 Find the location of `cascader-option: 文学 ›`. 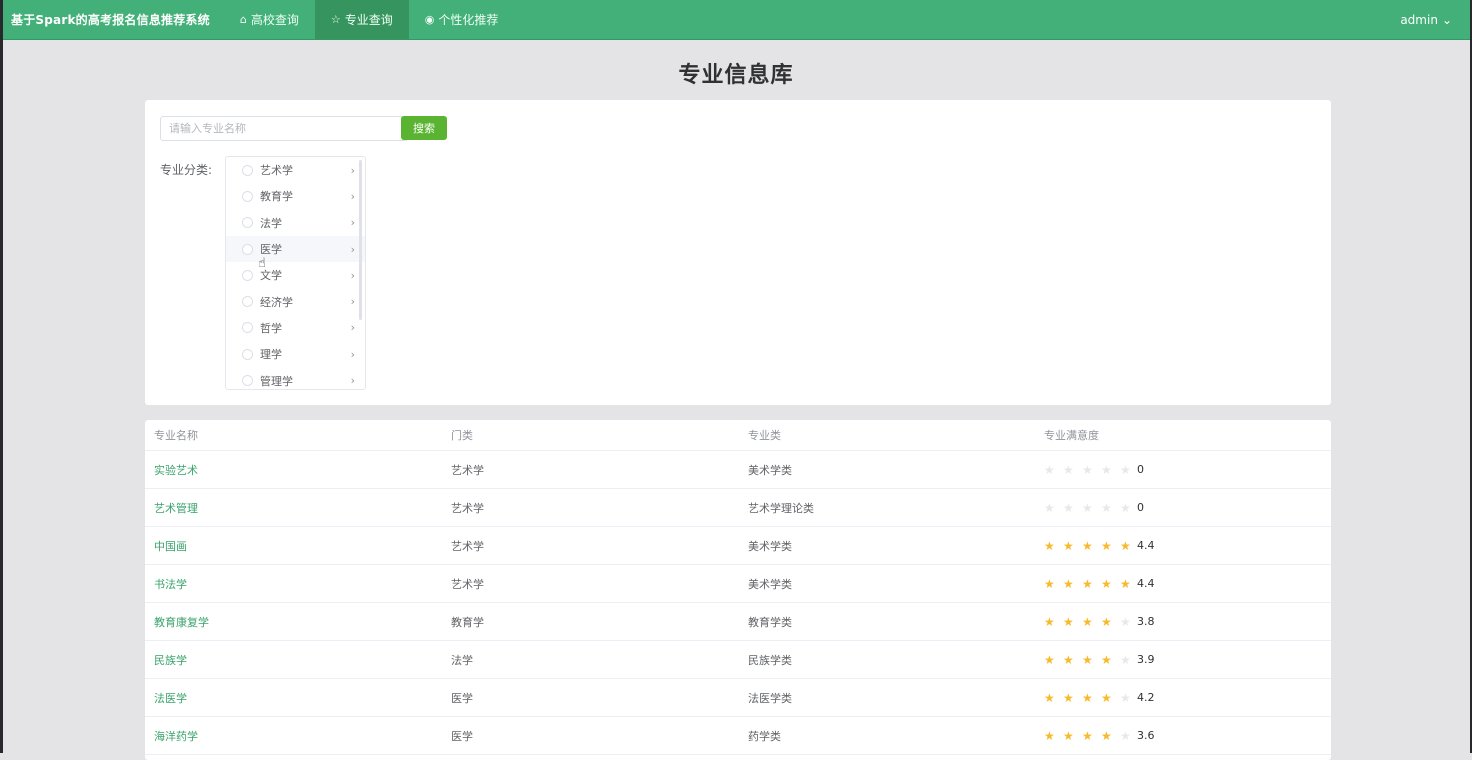

cascader-option: 文学 › is located at coordinates (295, 275).